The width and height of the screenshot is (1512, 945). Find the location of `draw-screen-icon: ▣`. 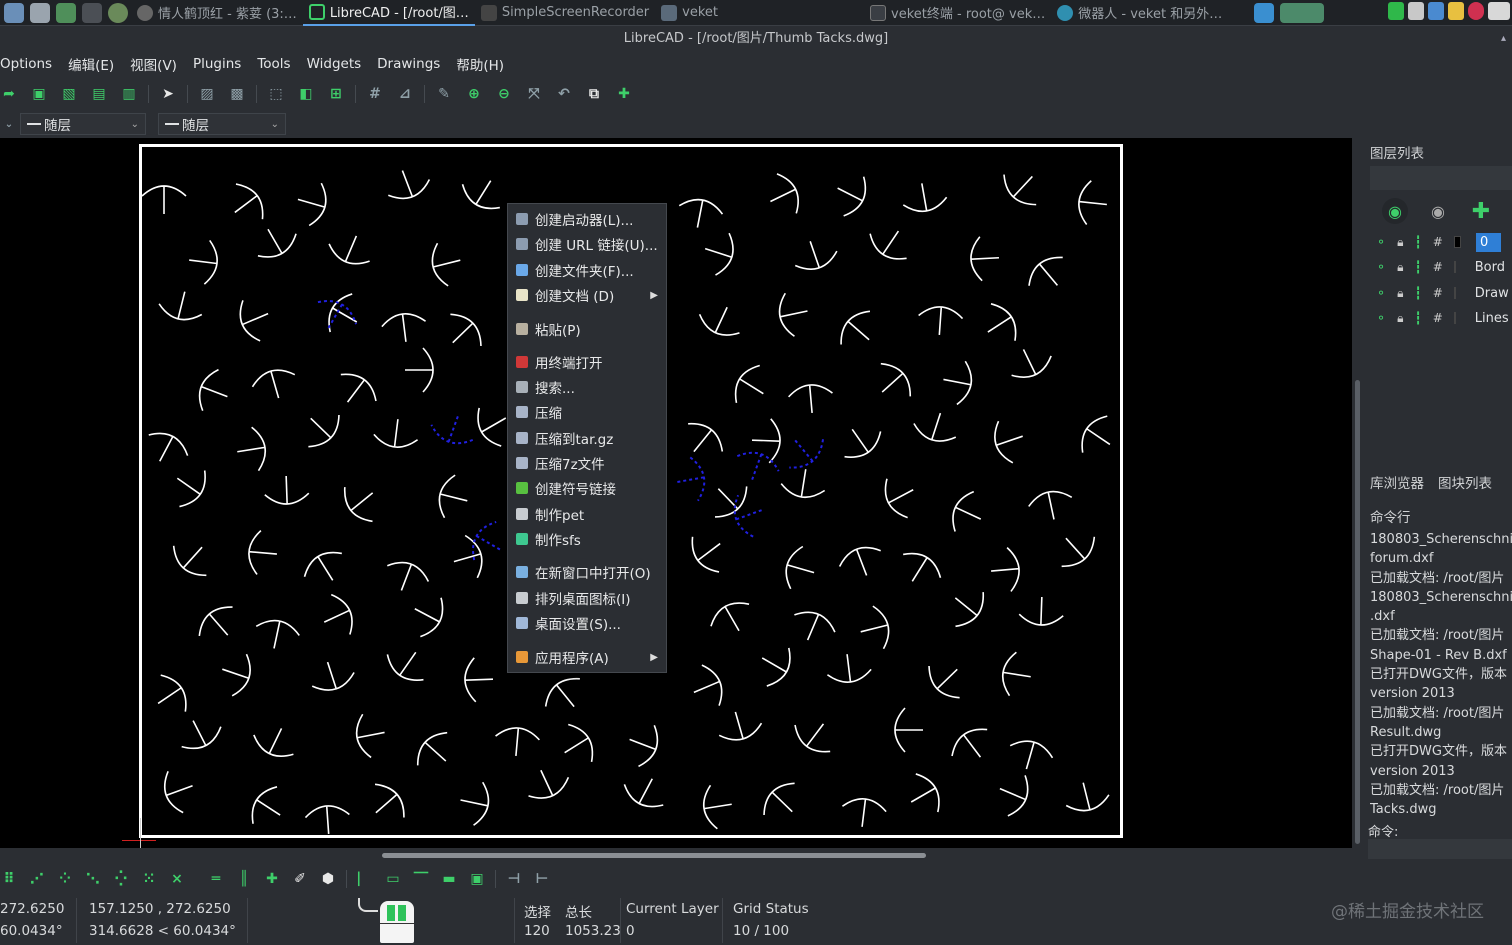

draw-screen-icon: ▣ is located at coordinates (477, 879).